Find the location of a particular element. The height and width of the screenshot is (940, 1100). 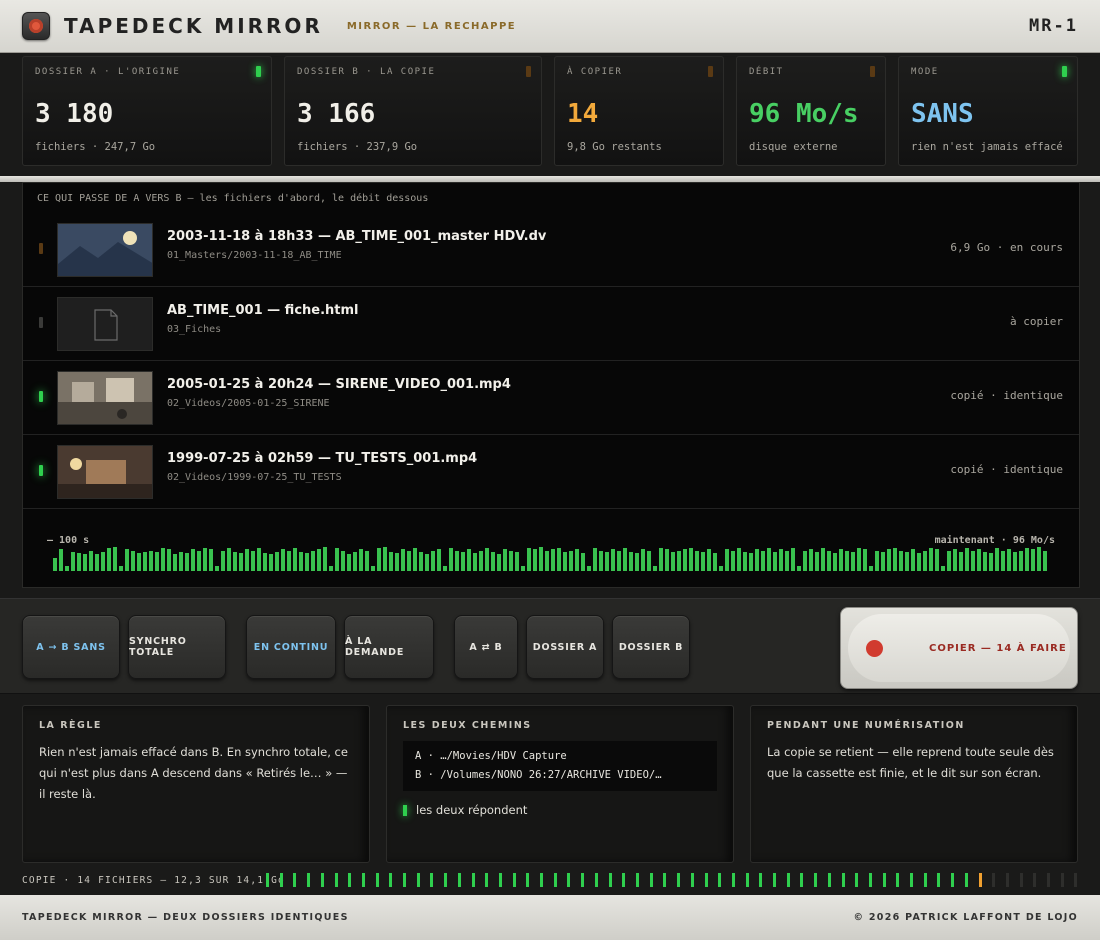

on-demand-button: À LA DEMANDE is located at coordinates (389, 647).